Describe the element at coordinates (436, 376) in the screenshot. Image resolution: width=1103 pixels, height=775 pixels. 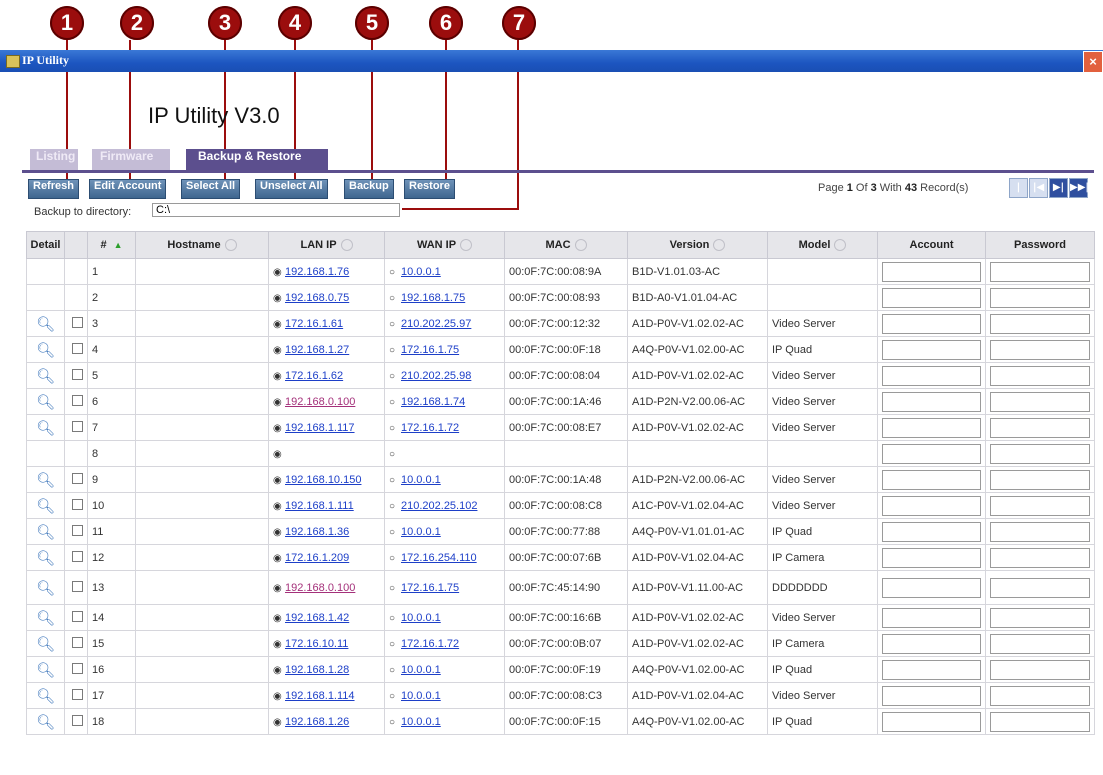
I see `wan-ip-link: 210.202.25.98` at that location.